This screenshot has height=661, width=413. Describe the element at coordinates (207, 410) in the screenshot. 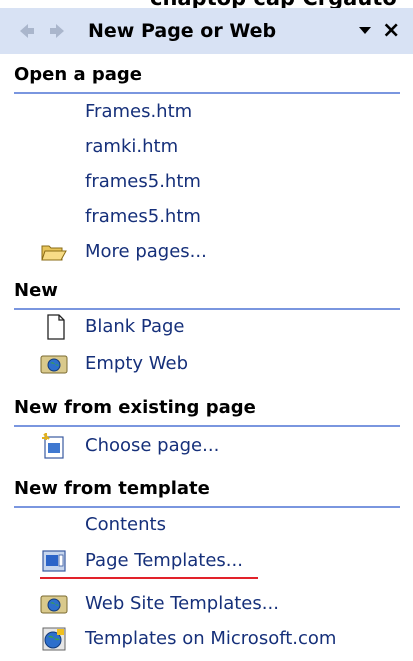

I see `section-new-from-existing: New from existing page` at that location.